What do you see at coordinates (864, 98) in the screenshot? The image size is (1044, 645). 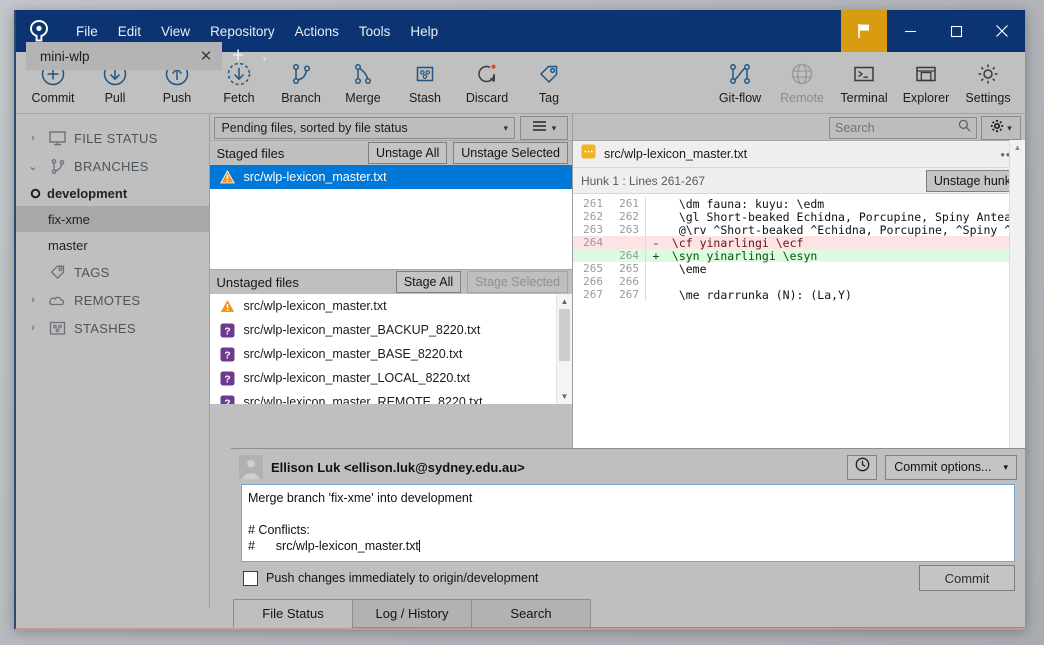 I see `terminal-button-label: Terminal` at bounding box center [864, 98].